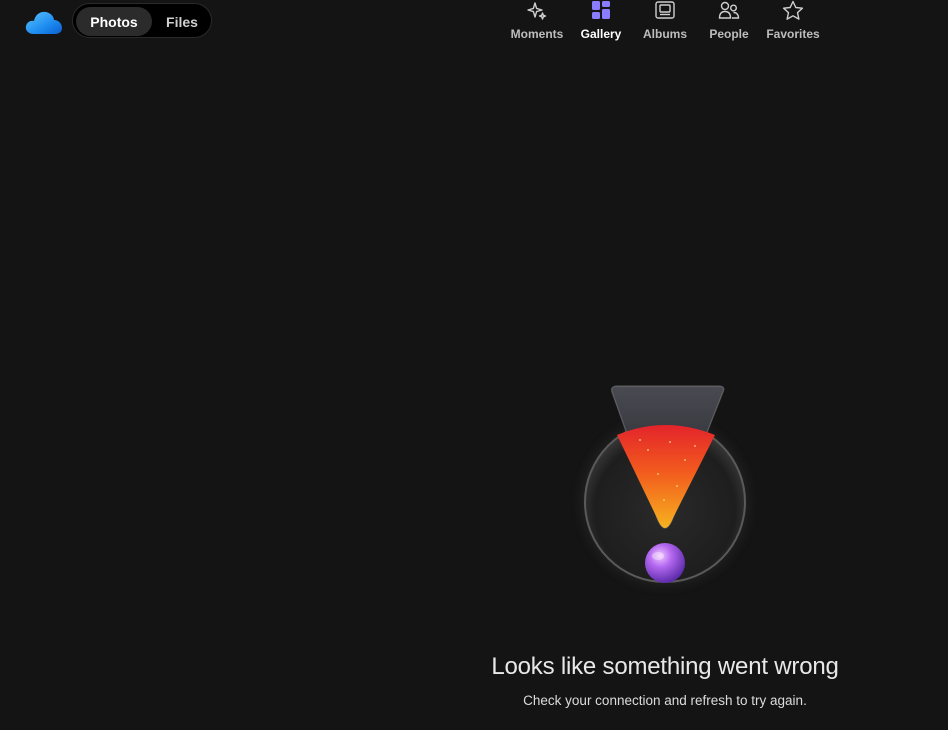 The width and height of the screenshot is (948, 730). Describe the element at coordinates (665, 484) in the screenshot. I see `error-exclamation-illustration` at that location.